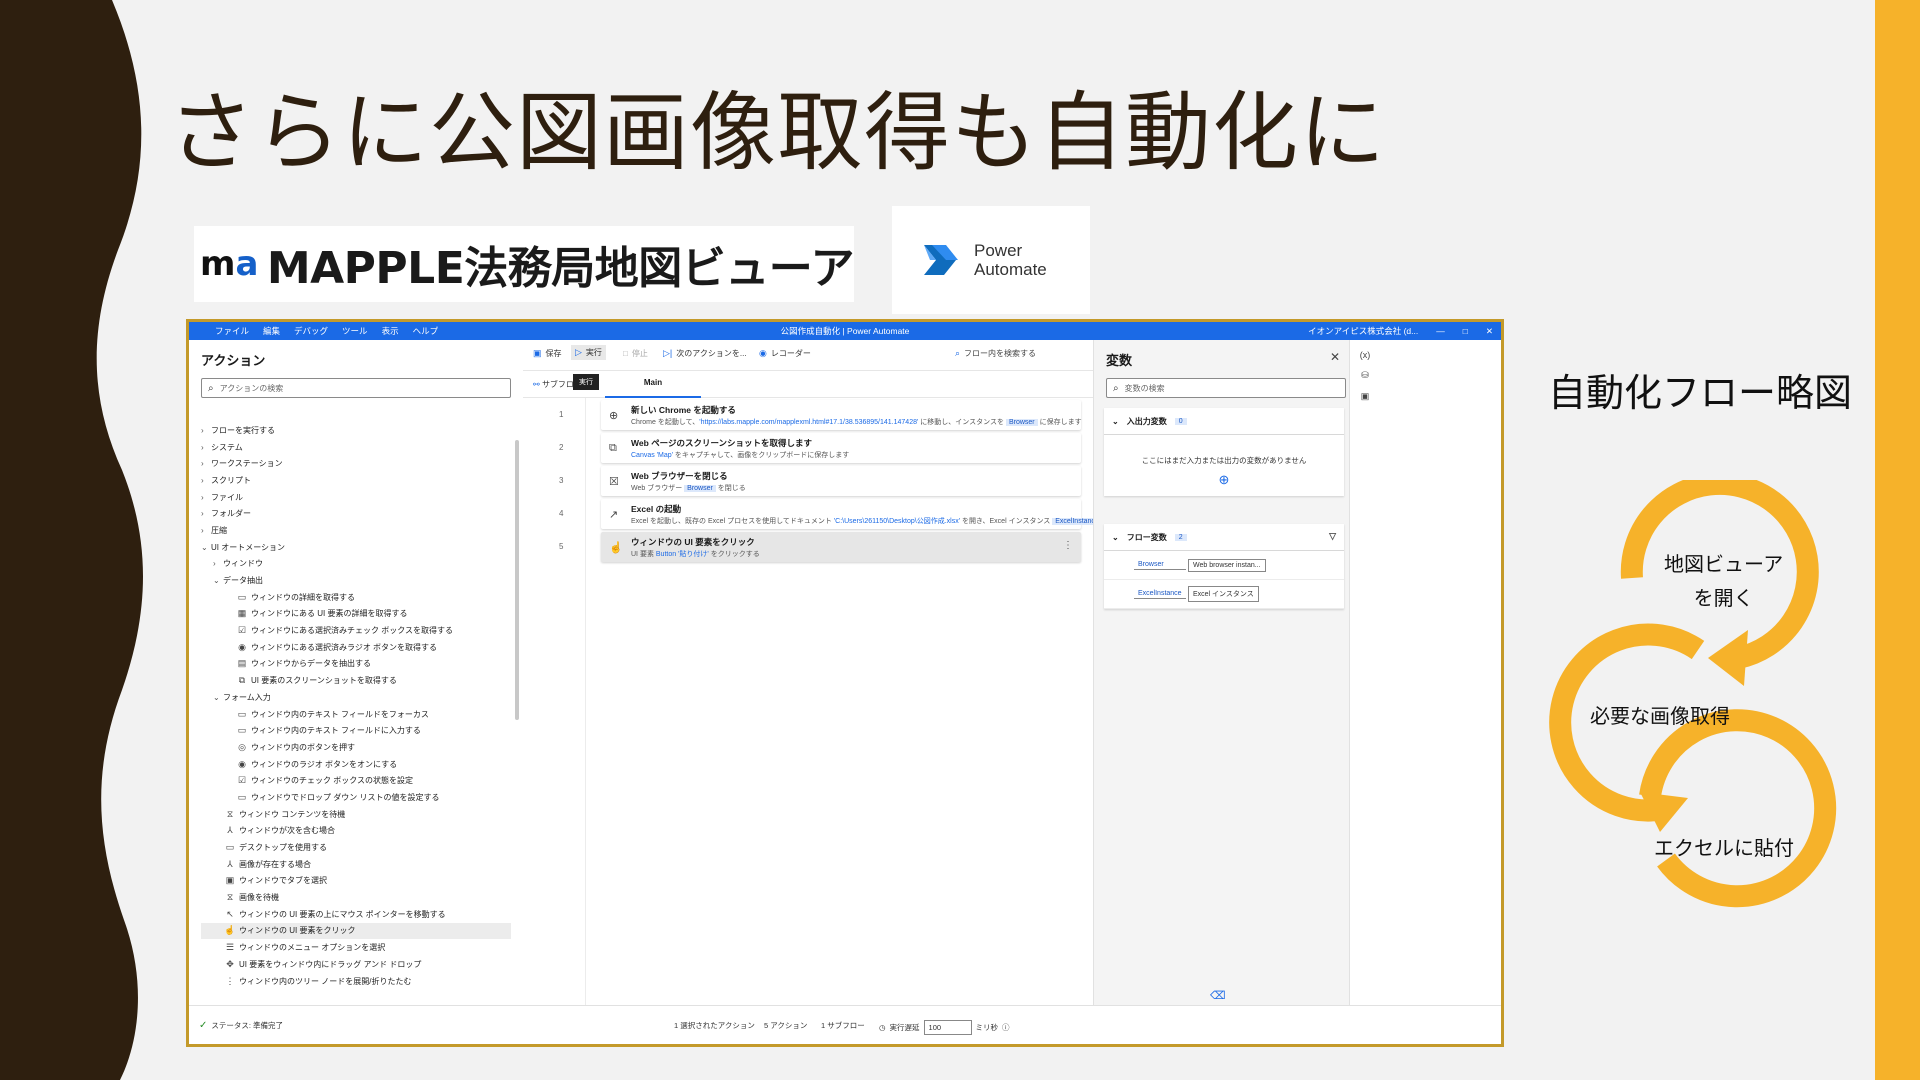 The height and width of the screenshot is (1080, 1920). I want to click on action-icon: ☑, so click(242, 780).